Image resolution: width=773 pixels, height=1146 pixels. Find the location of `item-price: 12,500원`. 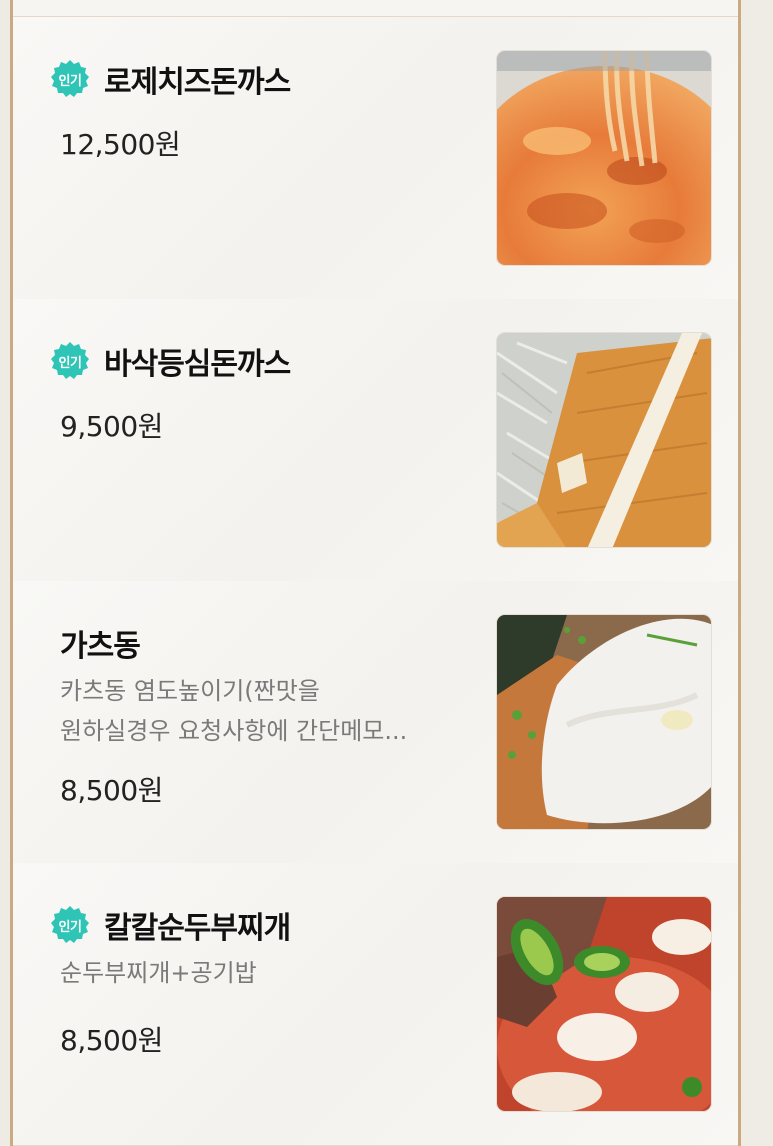

item-price: 12,500원 is located at coordinates (120, 144).